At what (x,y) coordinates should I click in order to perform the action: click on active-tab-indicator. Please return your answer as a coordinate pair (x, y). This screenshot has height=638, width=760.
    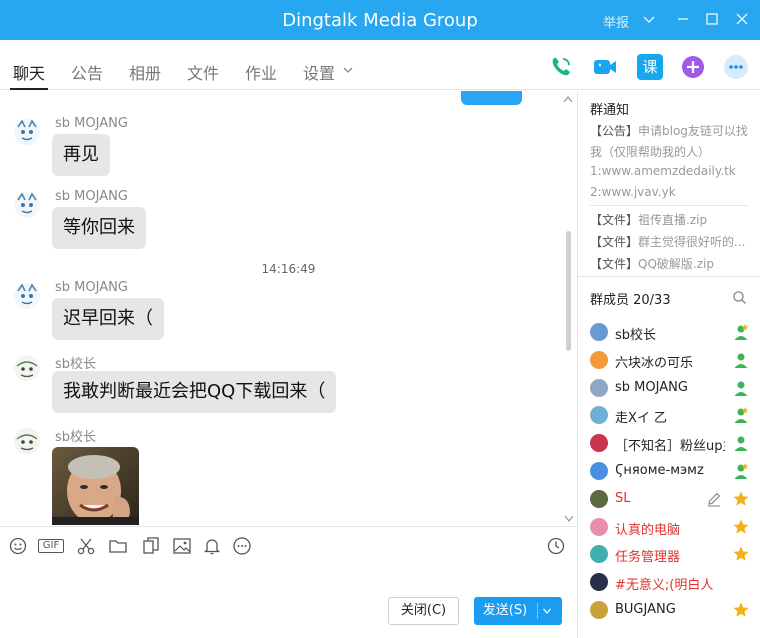
    Looking at the image, I should click on (29, 89).